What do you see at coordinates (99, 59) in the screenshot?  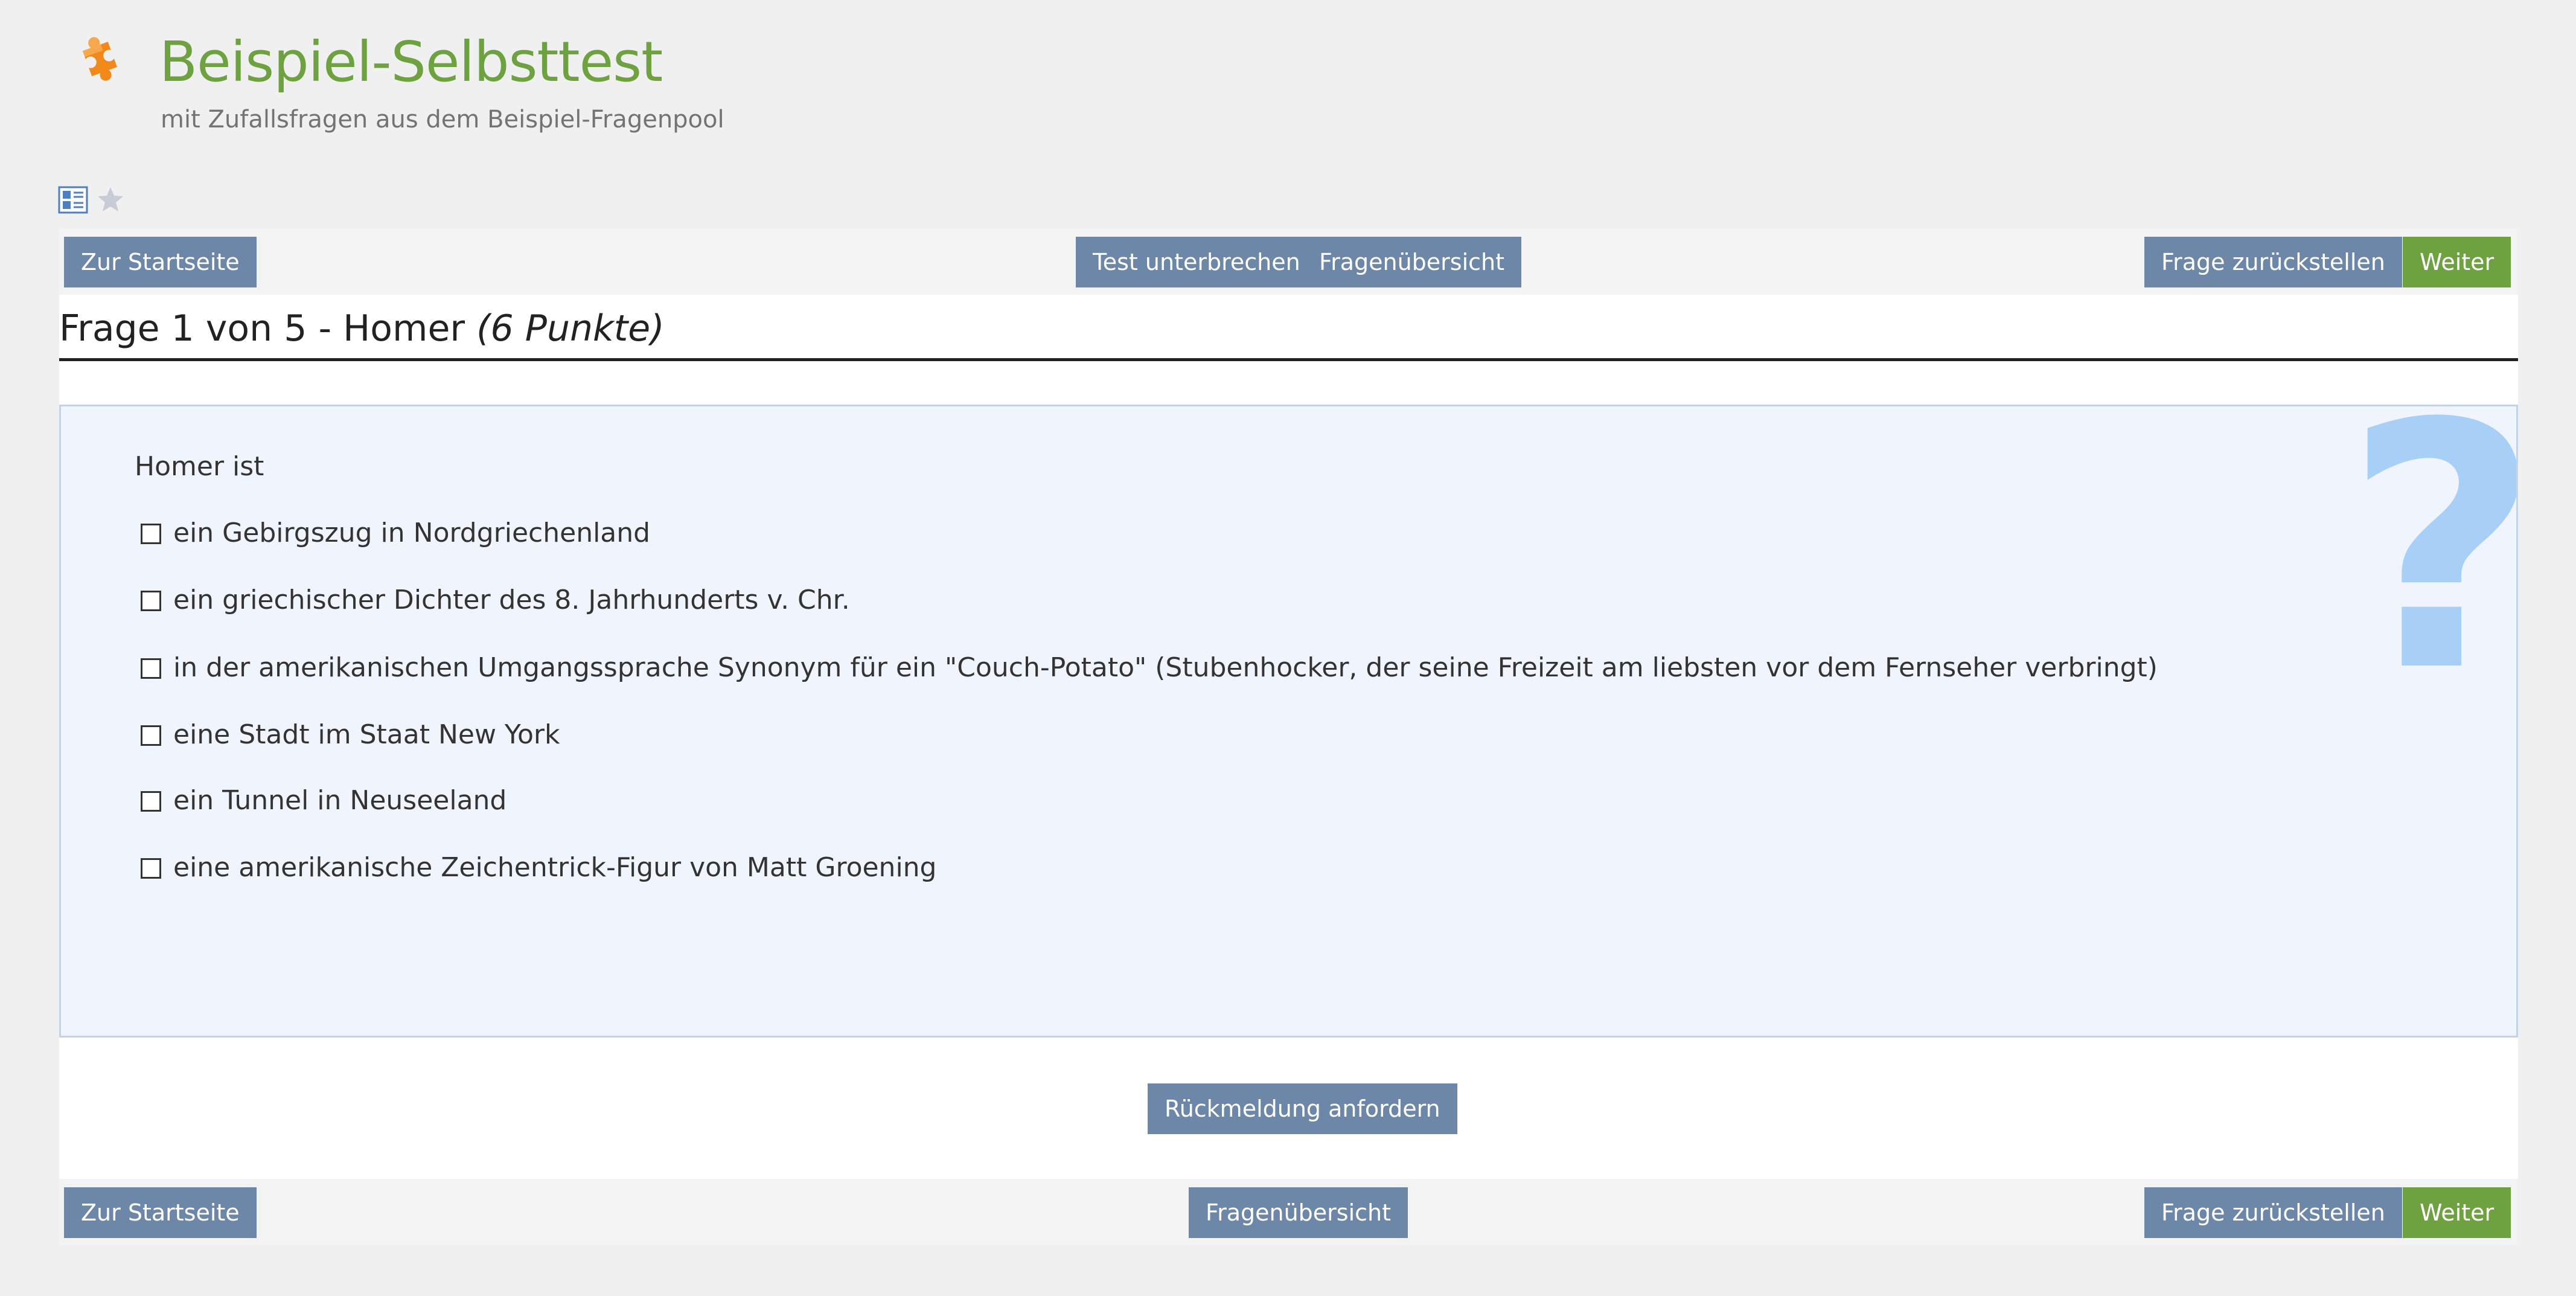 I see `puzzle-icon` at bounding box center [99, 59].